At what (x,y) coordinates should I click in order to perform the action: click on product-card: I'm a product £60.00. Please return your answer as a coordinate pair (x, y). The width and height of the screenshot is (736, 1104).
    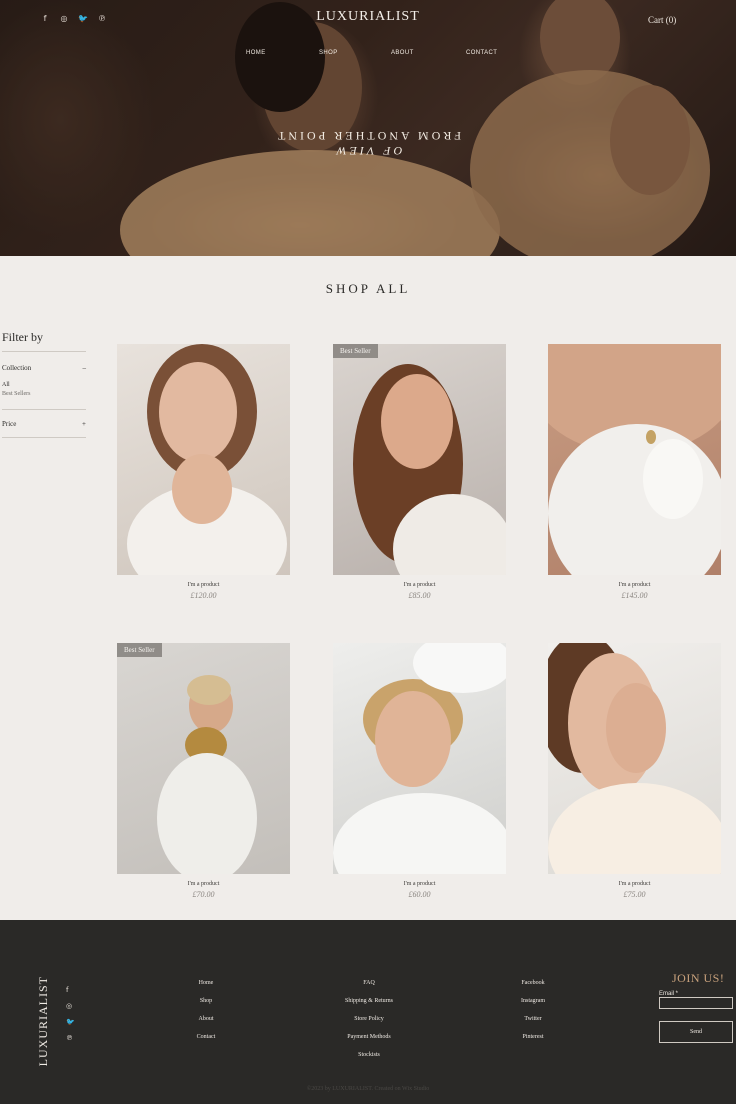
    Looking at the image, I should click on (419, 771).